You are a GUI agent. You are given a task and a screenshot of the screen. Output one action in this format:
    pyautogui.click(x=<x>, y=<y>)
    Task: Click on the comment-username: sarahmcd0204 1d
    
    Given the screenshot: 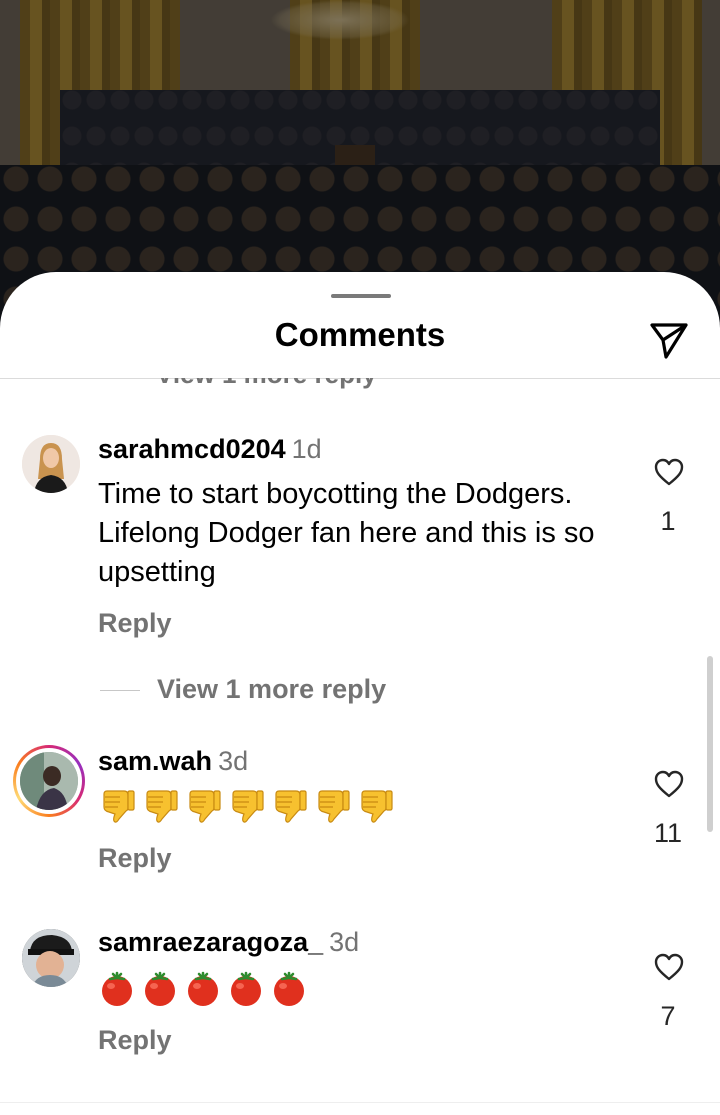 What is the action you would take?
    pyautogui.click(x=210, y=449)
    